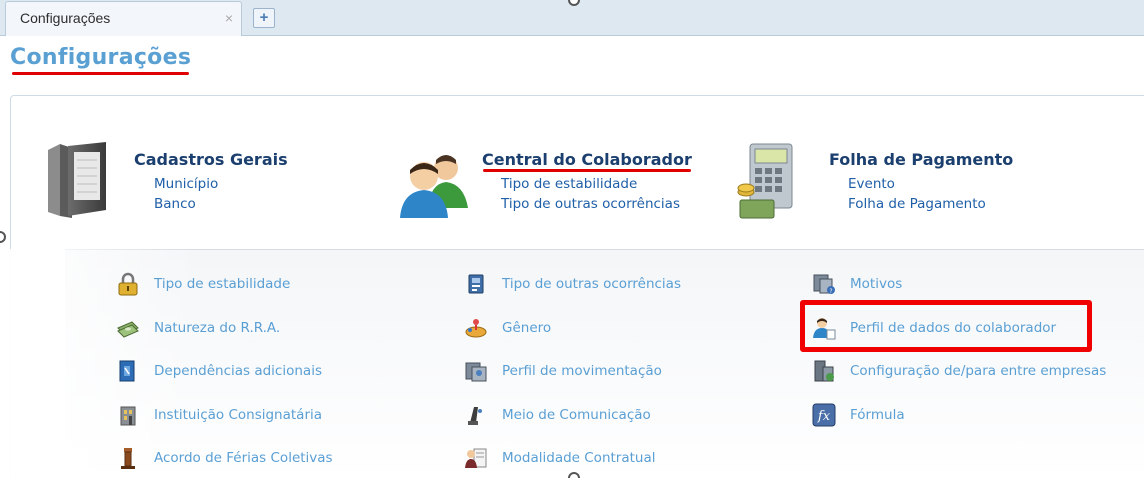 Image resolution: width=1144 pixels, height=478 pixels. What do you see at coordinates (962, 284) in the screenshot?
I see `item-motivos: ? Motivos` at bounding box center [962, 284].